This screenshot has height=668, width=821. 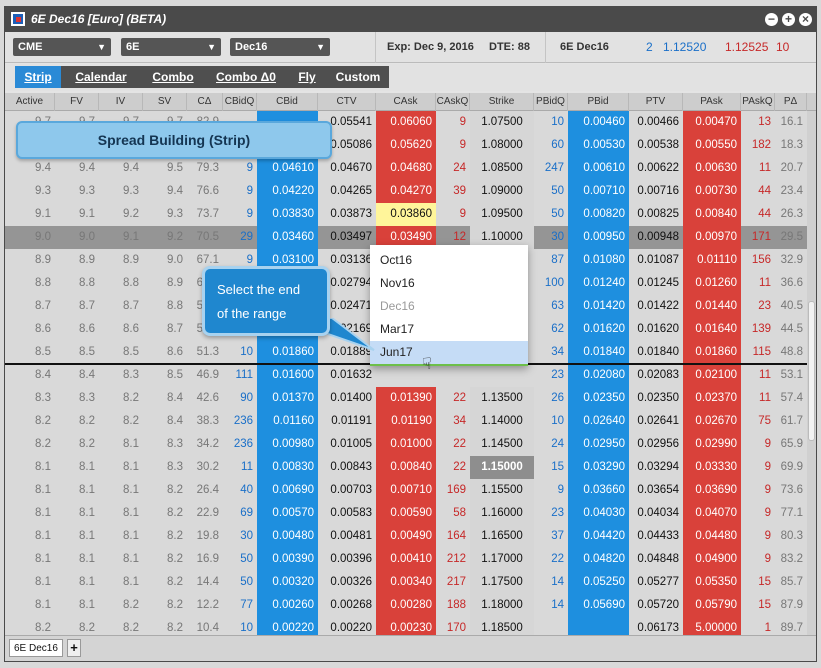 I want to click on column-header-cdelta: CΔ, so click(x=205, y=102).